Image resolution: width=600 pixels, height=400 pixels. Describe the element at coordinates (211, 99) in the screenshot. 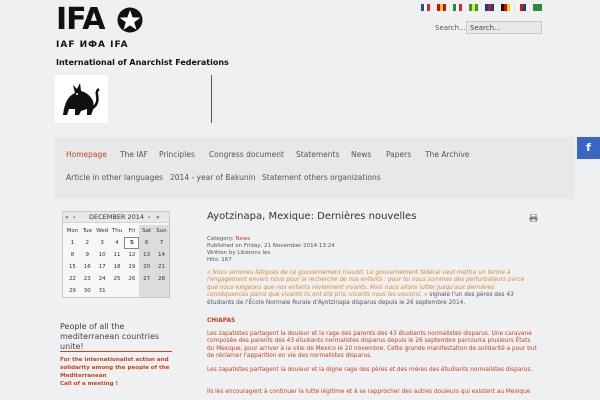

I see `header-divider` at that location.